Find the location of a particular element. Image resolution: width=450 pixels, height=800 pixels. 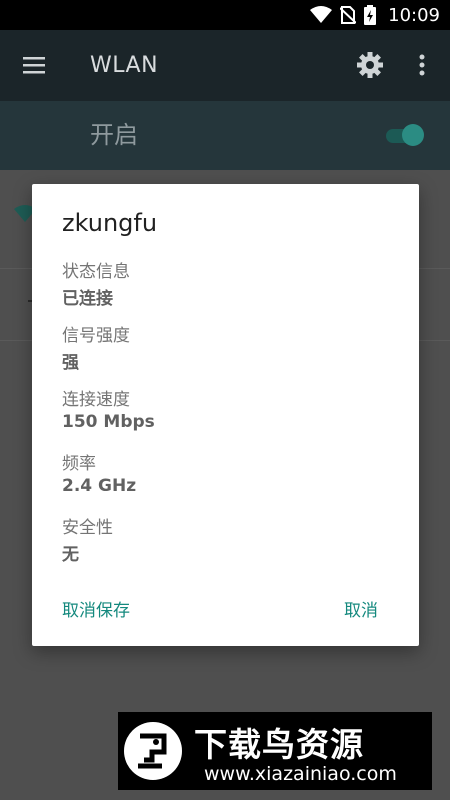

status-value: 已连接 is located at coordinates (87, 299).